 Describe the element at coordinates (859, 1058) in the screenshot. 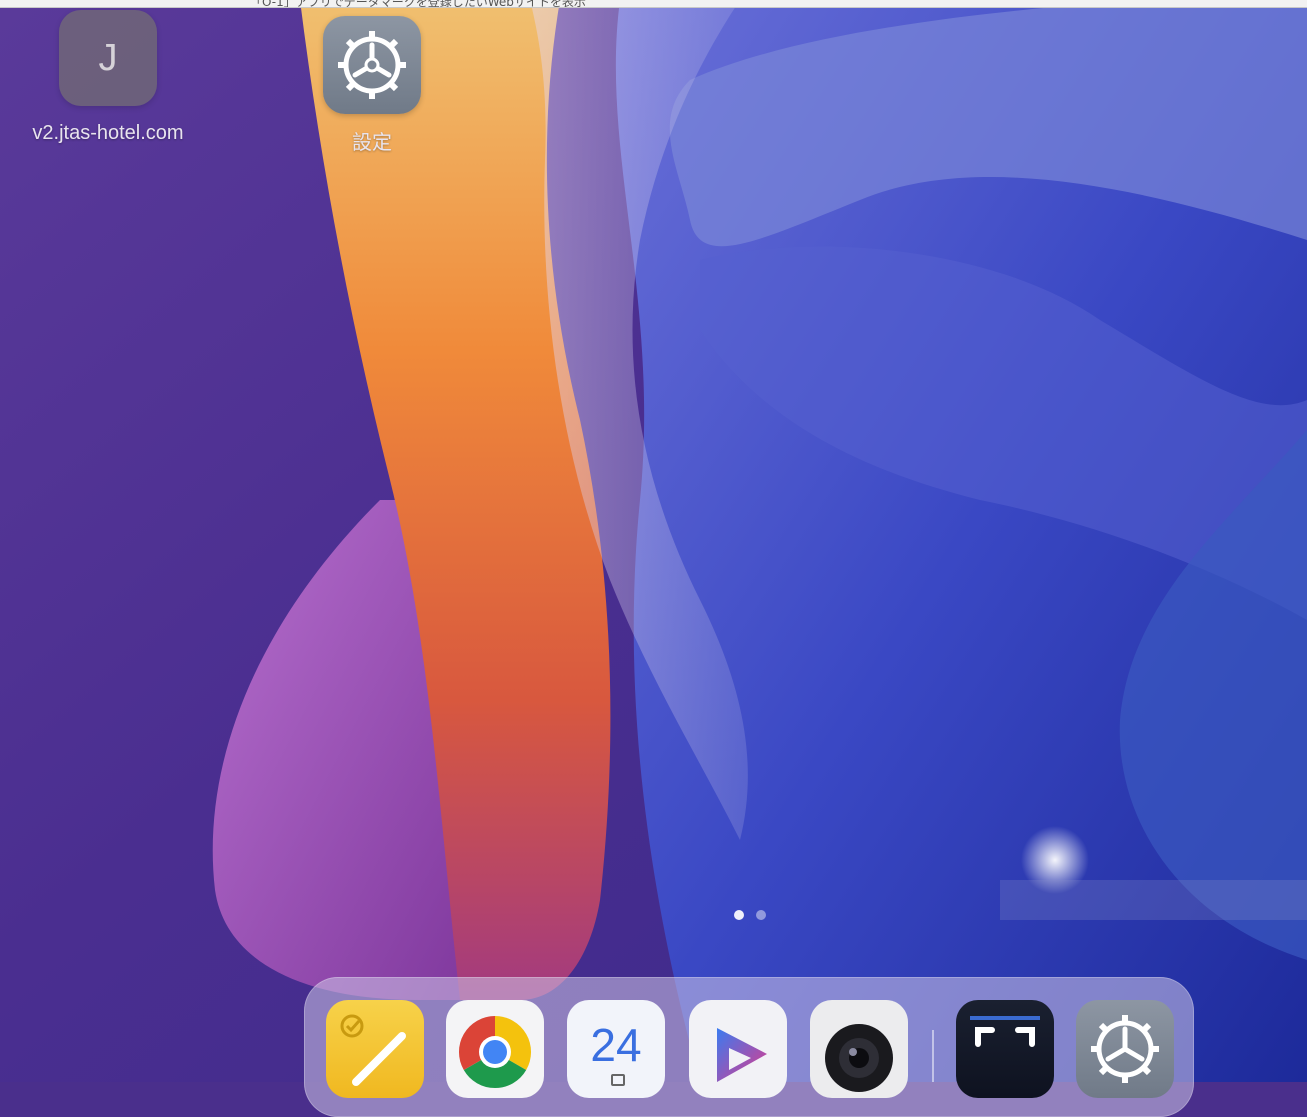

I see `camera-icon` at that location.